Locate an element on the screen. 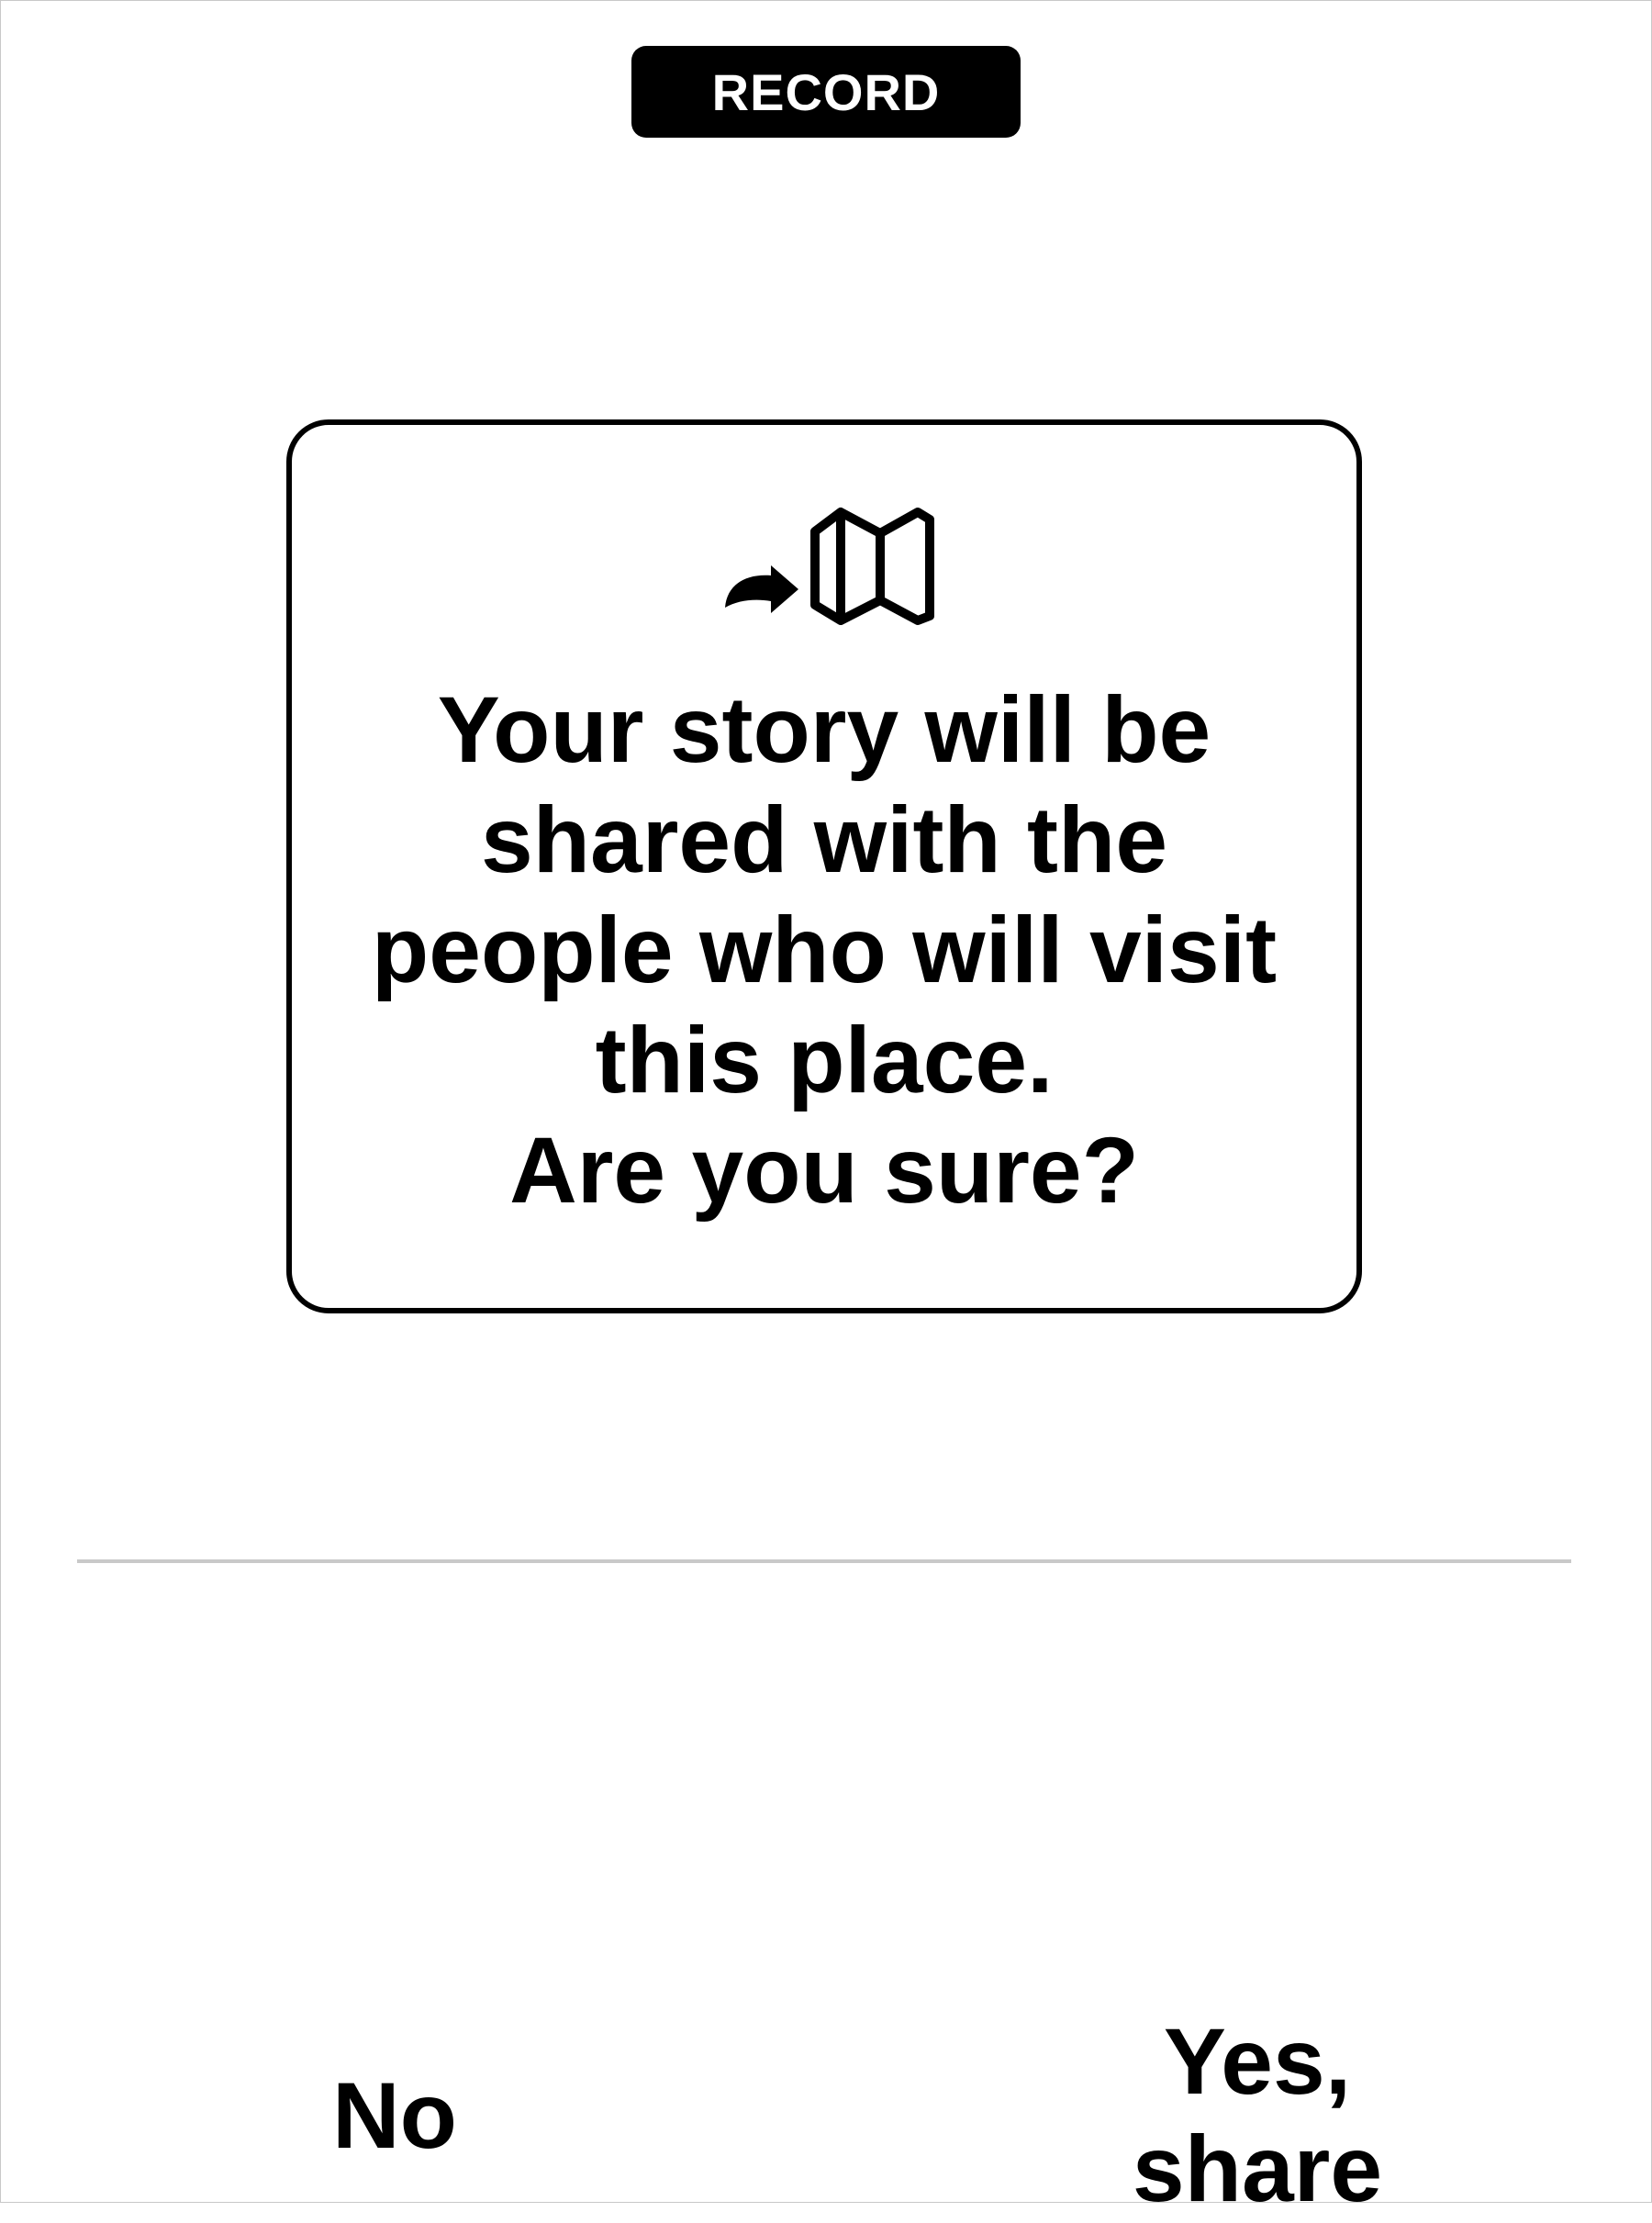 The width and height of the screenshot is (1652, 2223). share-to-map-icon is located at coordinates (830, 566).